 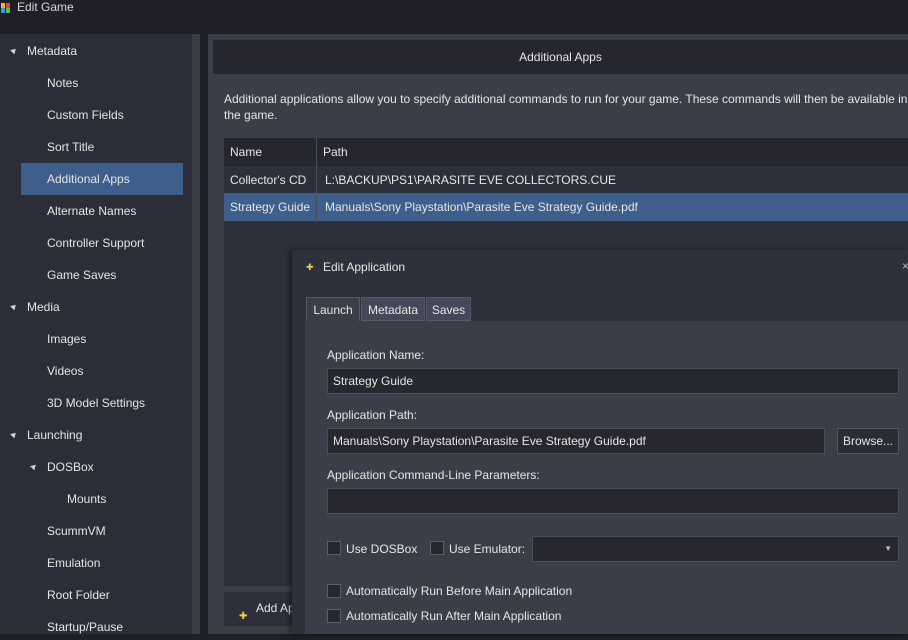 What do you see at coordinates (96, 499) in the screenshot?
I see `tree-item-mounts: Mounts` at bounding box center [96, 499].